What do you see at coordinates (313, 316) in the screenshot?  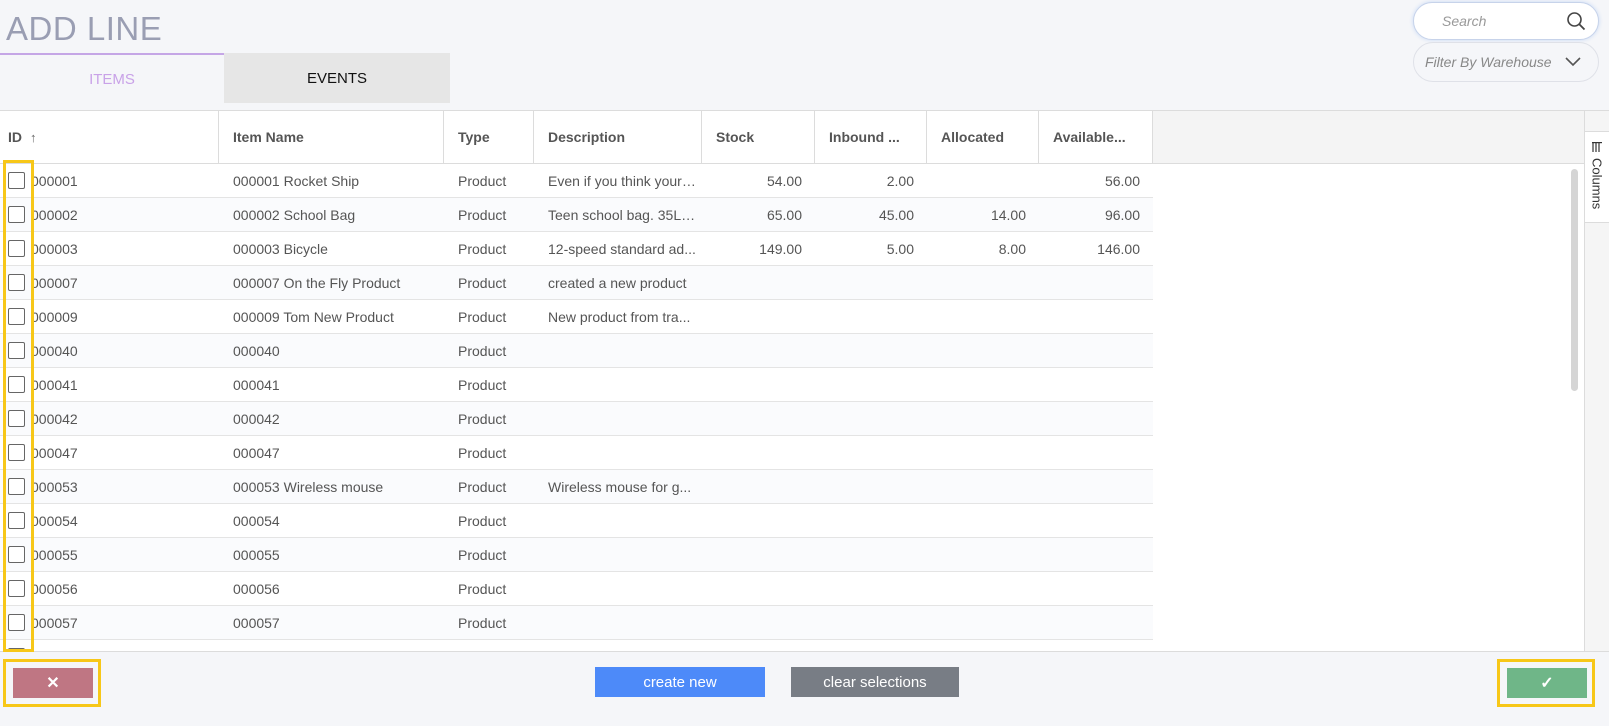 I see `cell-item-name: 000009 Tom New Product` at bounding box center [313, 316].